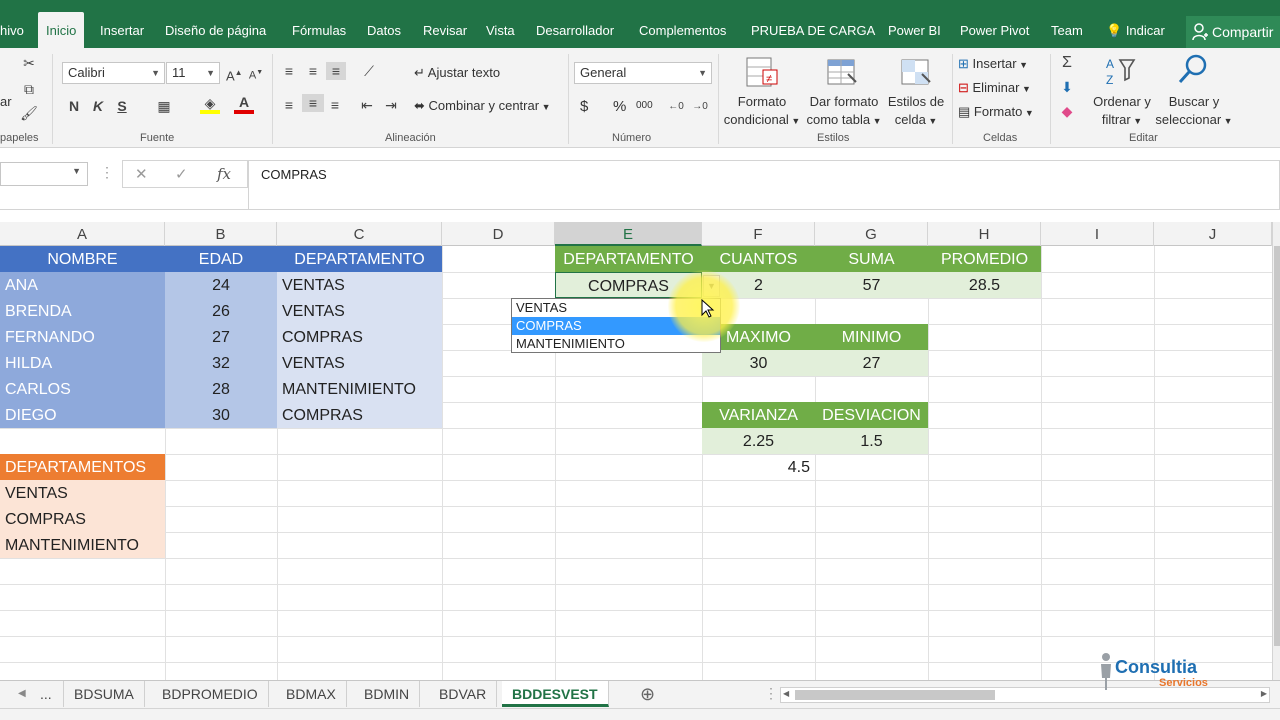  What do you see at coordinates (616, 308) in the screenshot?
I see `dropdown-option-ventas: VENTAS` at bounding box center [616, 308].